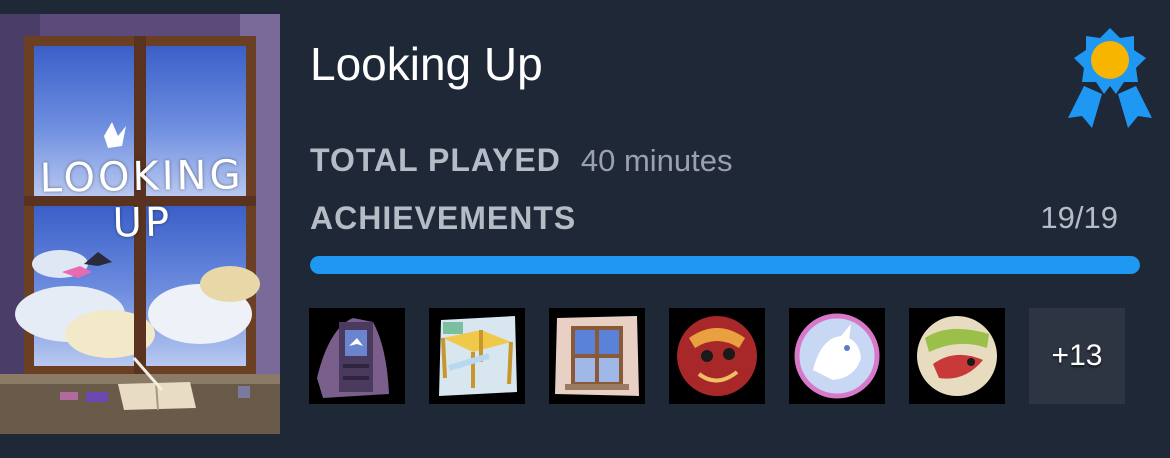 This screenshot has width=1170, height=458. What do you see at coordinates (1110, 79) in the screenshot?
I see `gold-ribbon-badge-icon` at bounding box center [1110, 79].